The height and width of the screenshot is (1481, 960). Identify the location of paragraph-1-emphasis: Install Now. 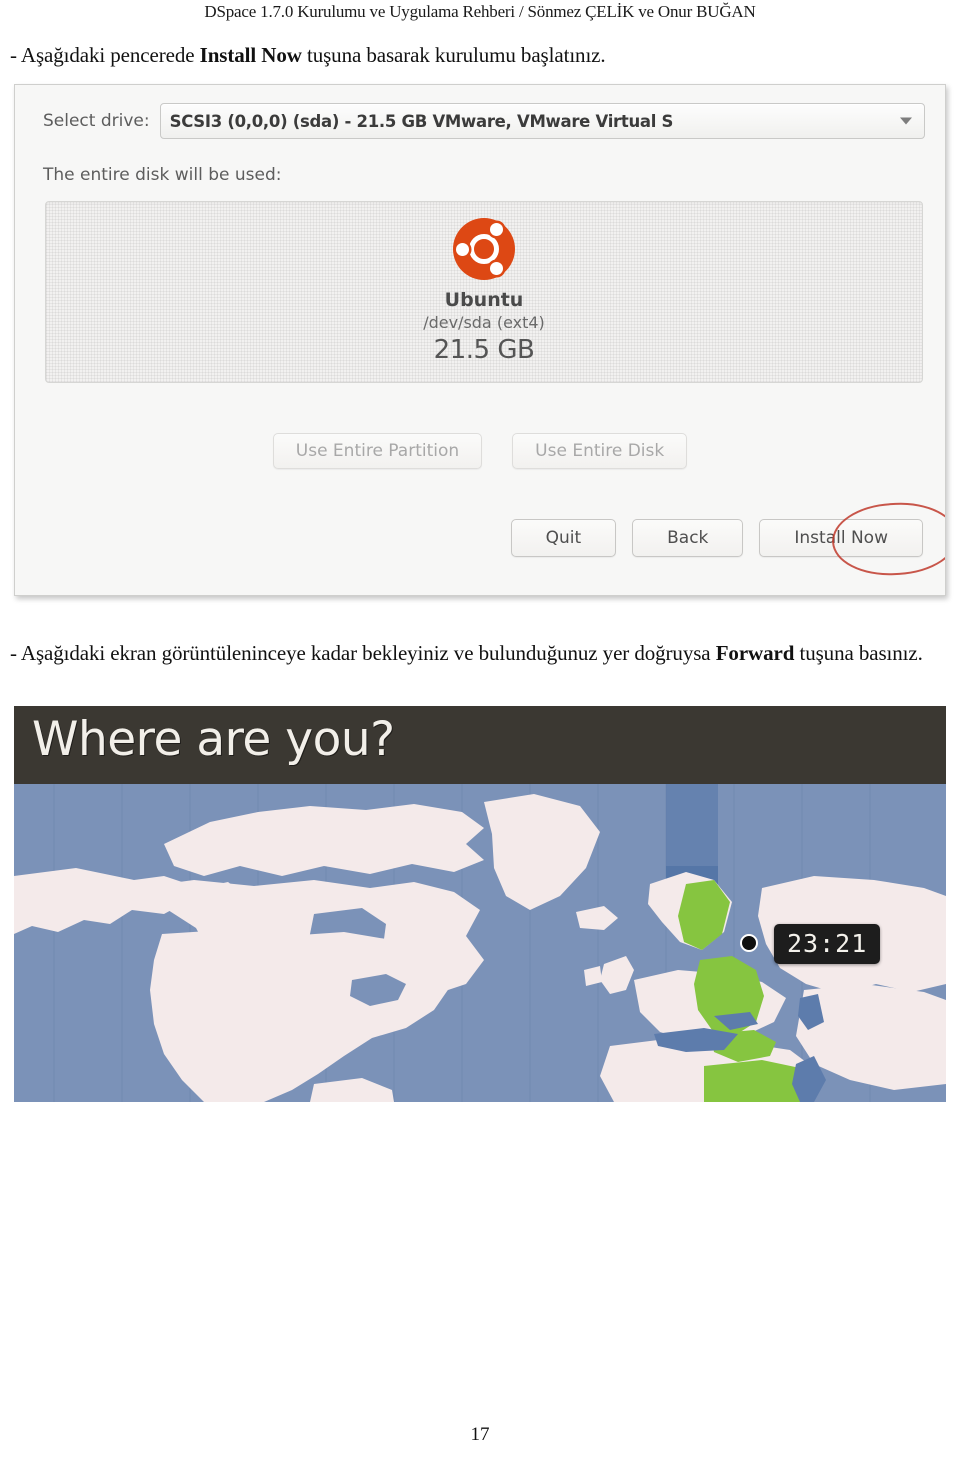
(250, 55).